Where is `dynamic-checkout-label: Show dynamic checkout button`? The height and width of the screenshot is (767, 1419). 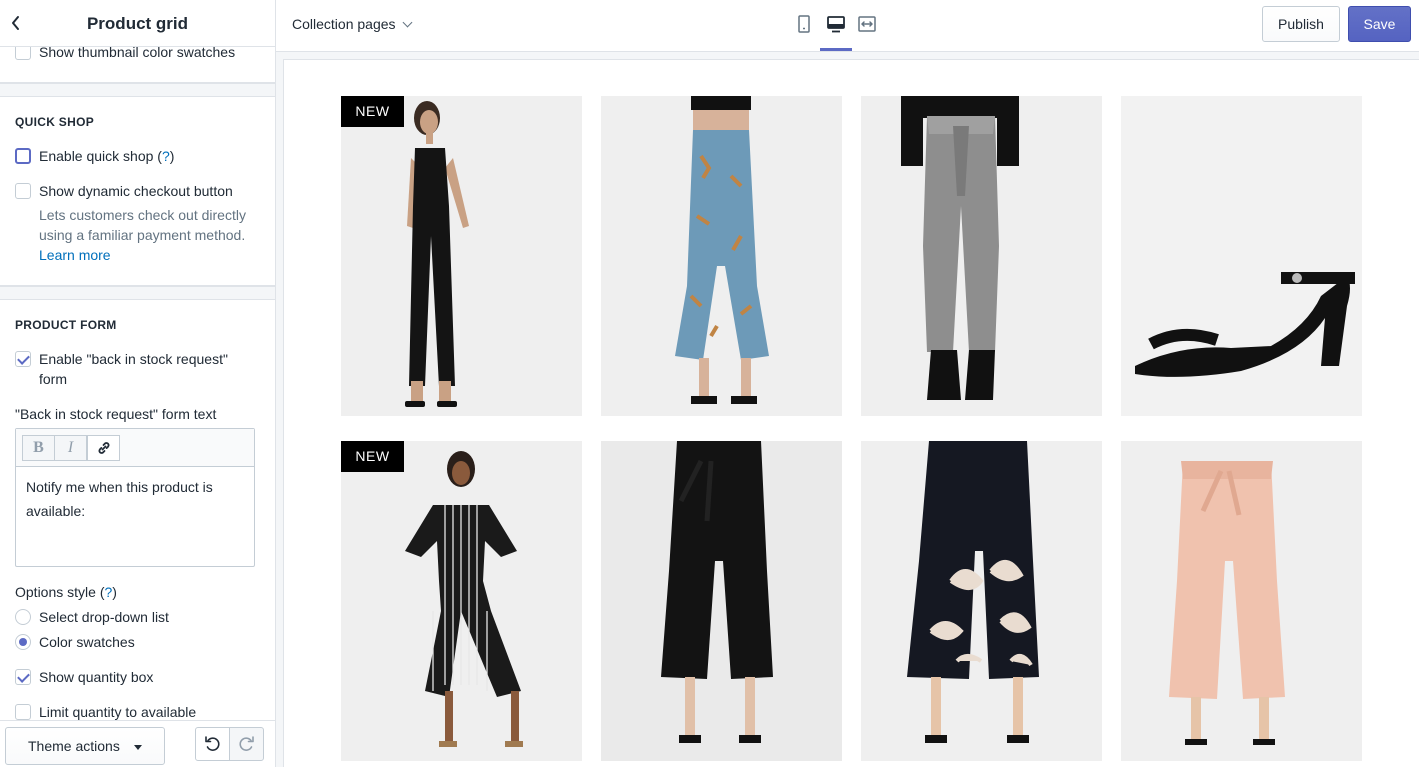
dynamic-checkout-label: Show dynamic checkout button is located at coordinates (136, 191).